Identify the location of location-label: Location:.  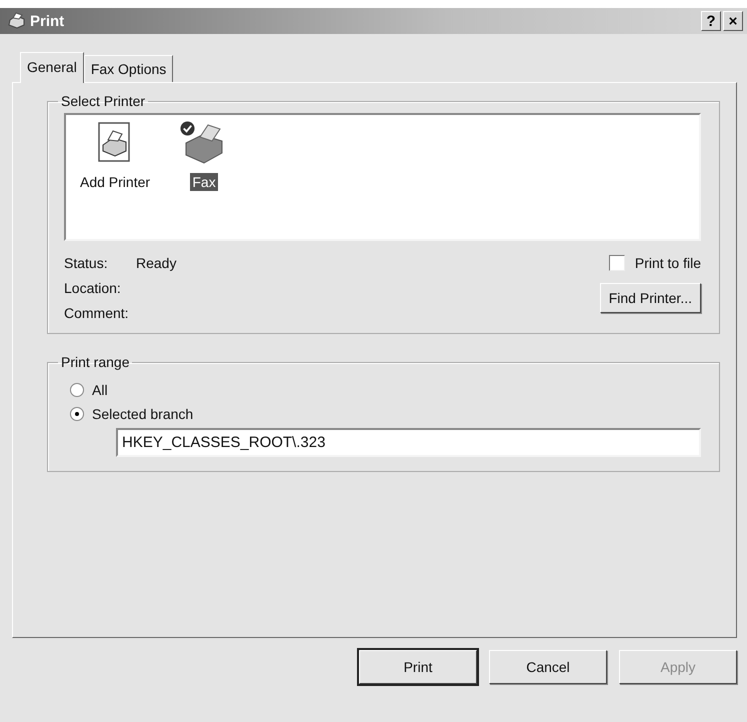
(93, 288).